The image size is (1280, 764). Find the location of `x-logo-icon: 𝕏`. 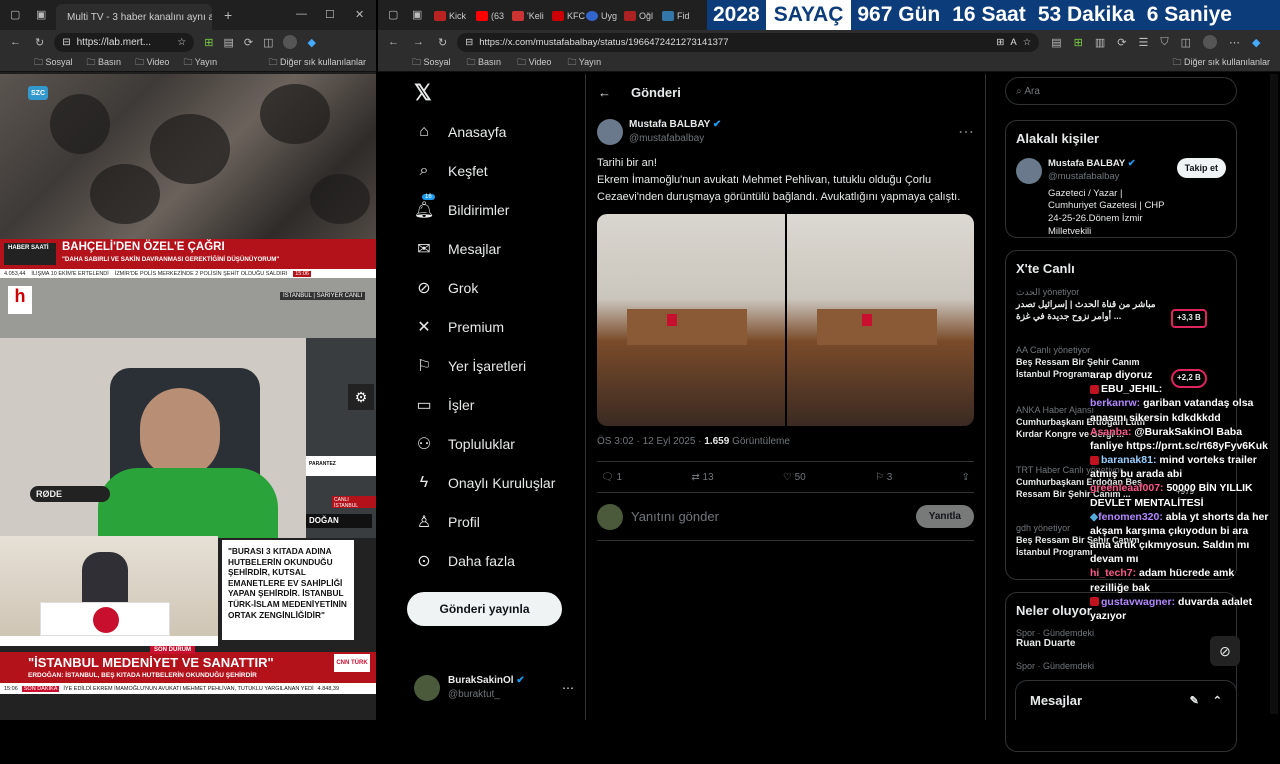

x-logo-icon: 𝕏 is located at coordinates (423, 93).